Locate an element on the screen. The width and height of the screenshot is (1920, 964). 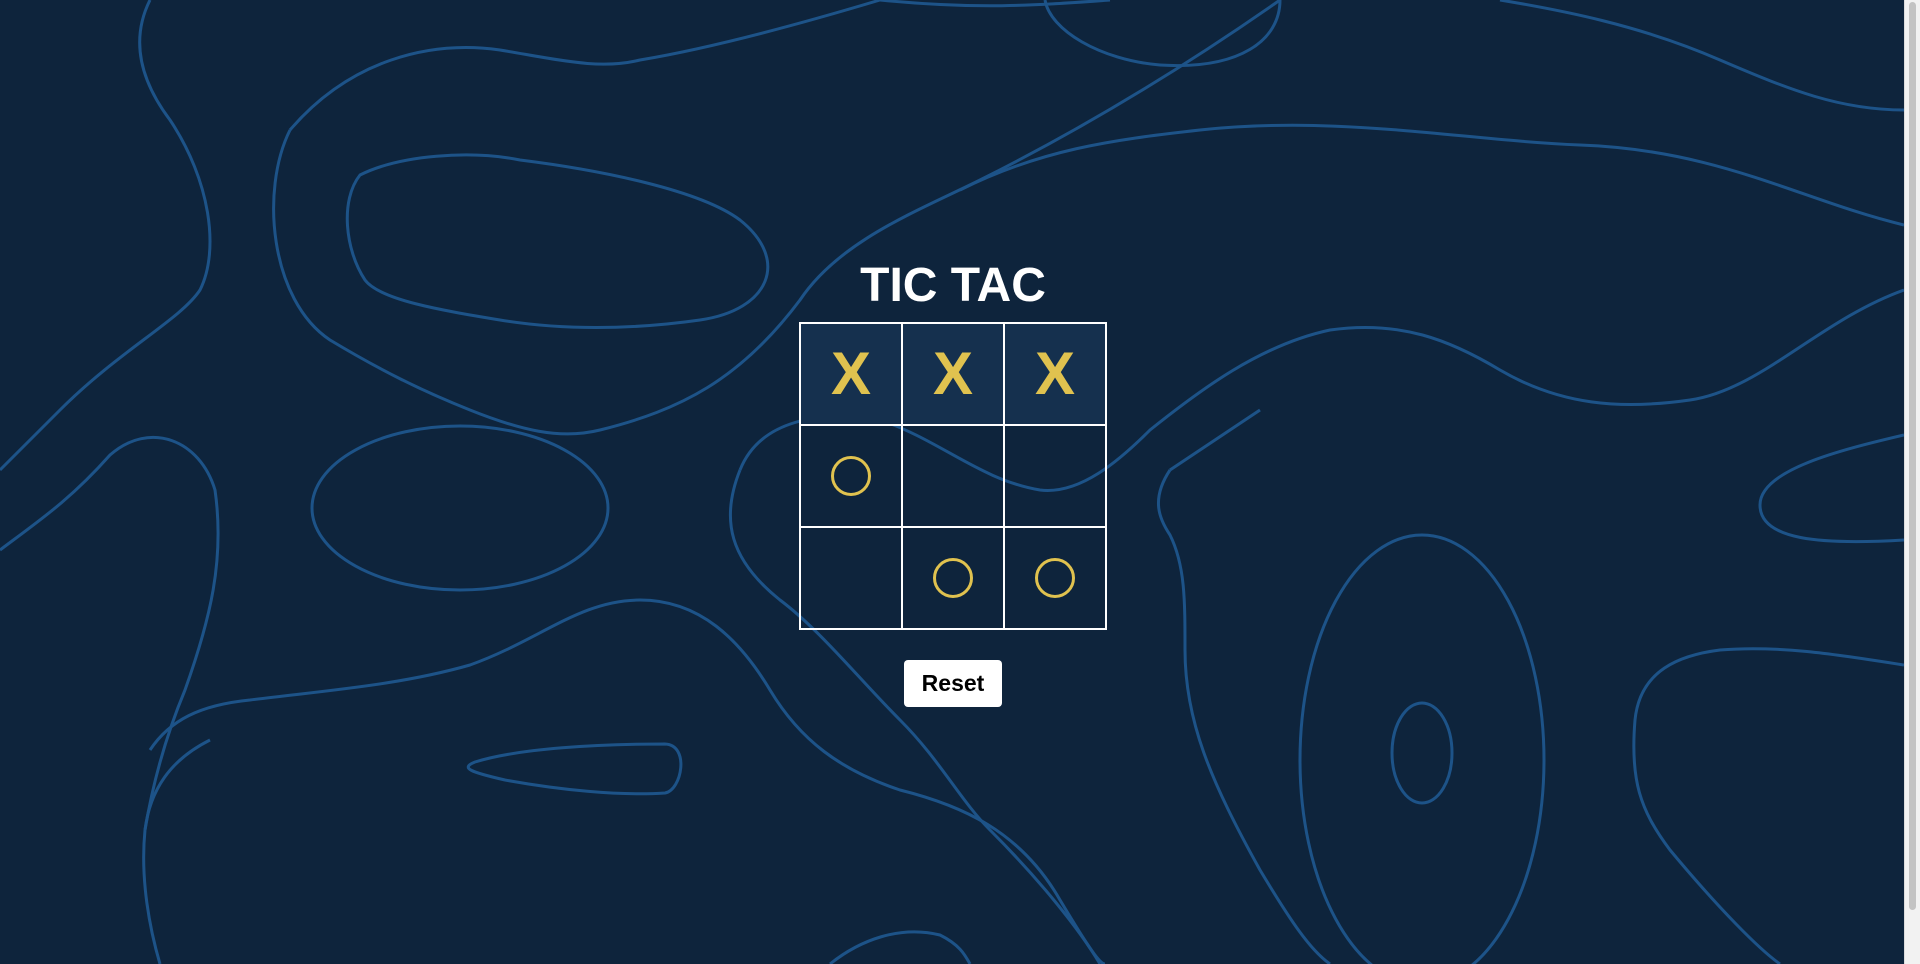
board-cell-2: X is located at coordinates (1055, 374).